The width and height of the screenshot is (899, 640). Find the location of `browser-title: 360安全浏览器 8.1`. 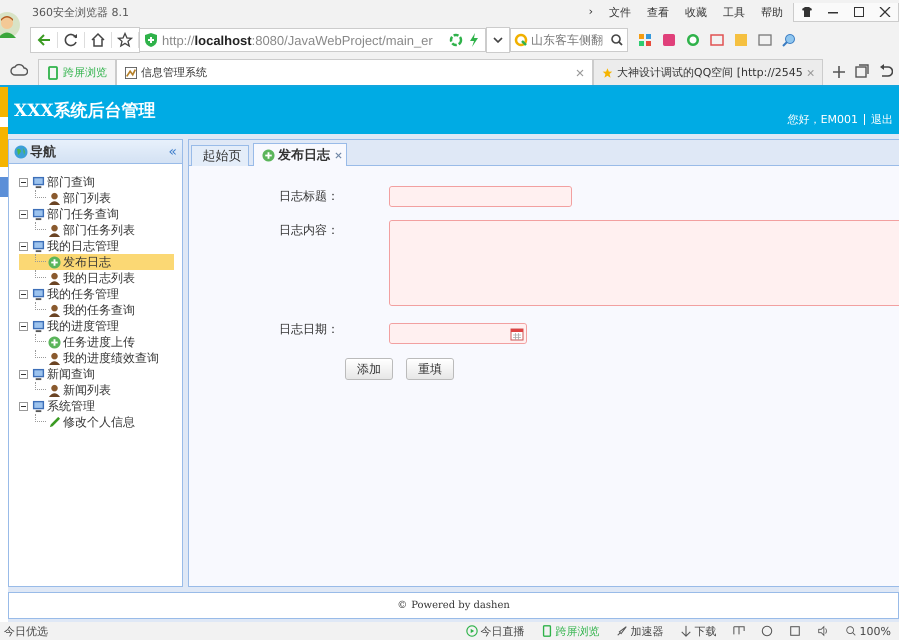

browser-title: 360安全浏览器 8.1 is located at coordinates (80, 12).